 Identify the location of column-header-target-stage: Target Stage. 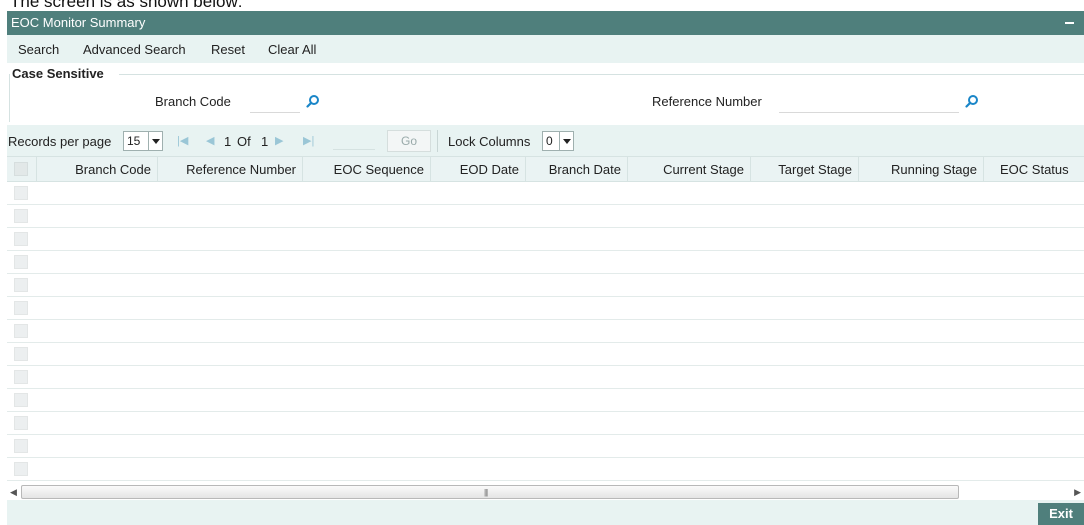
(805, 169).